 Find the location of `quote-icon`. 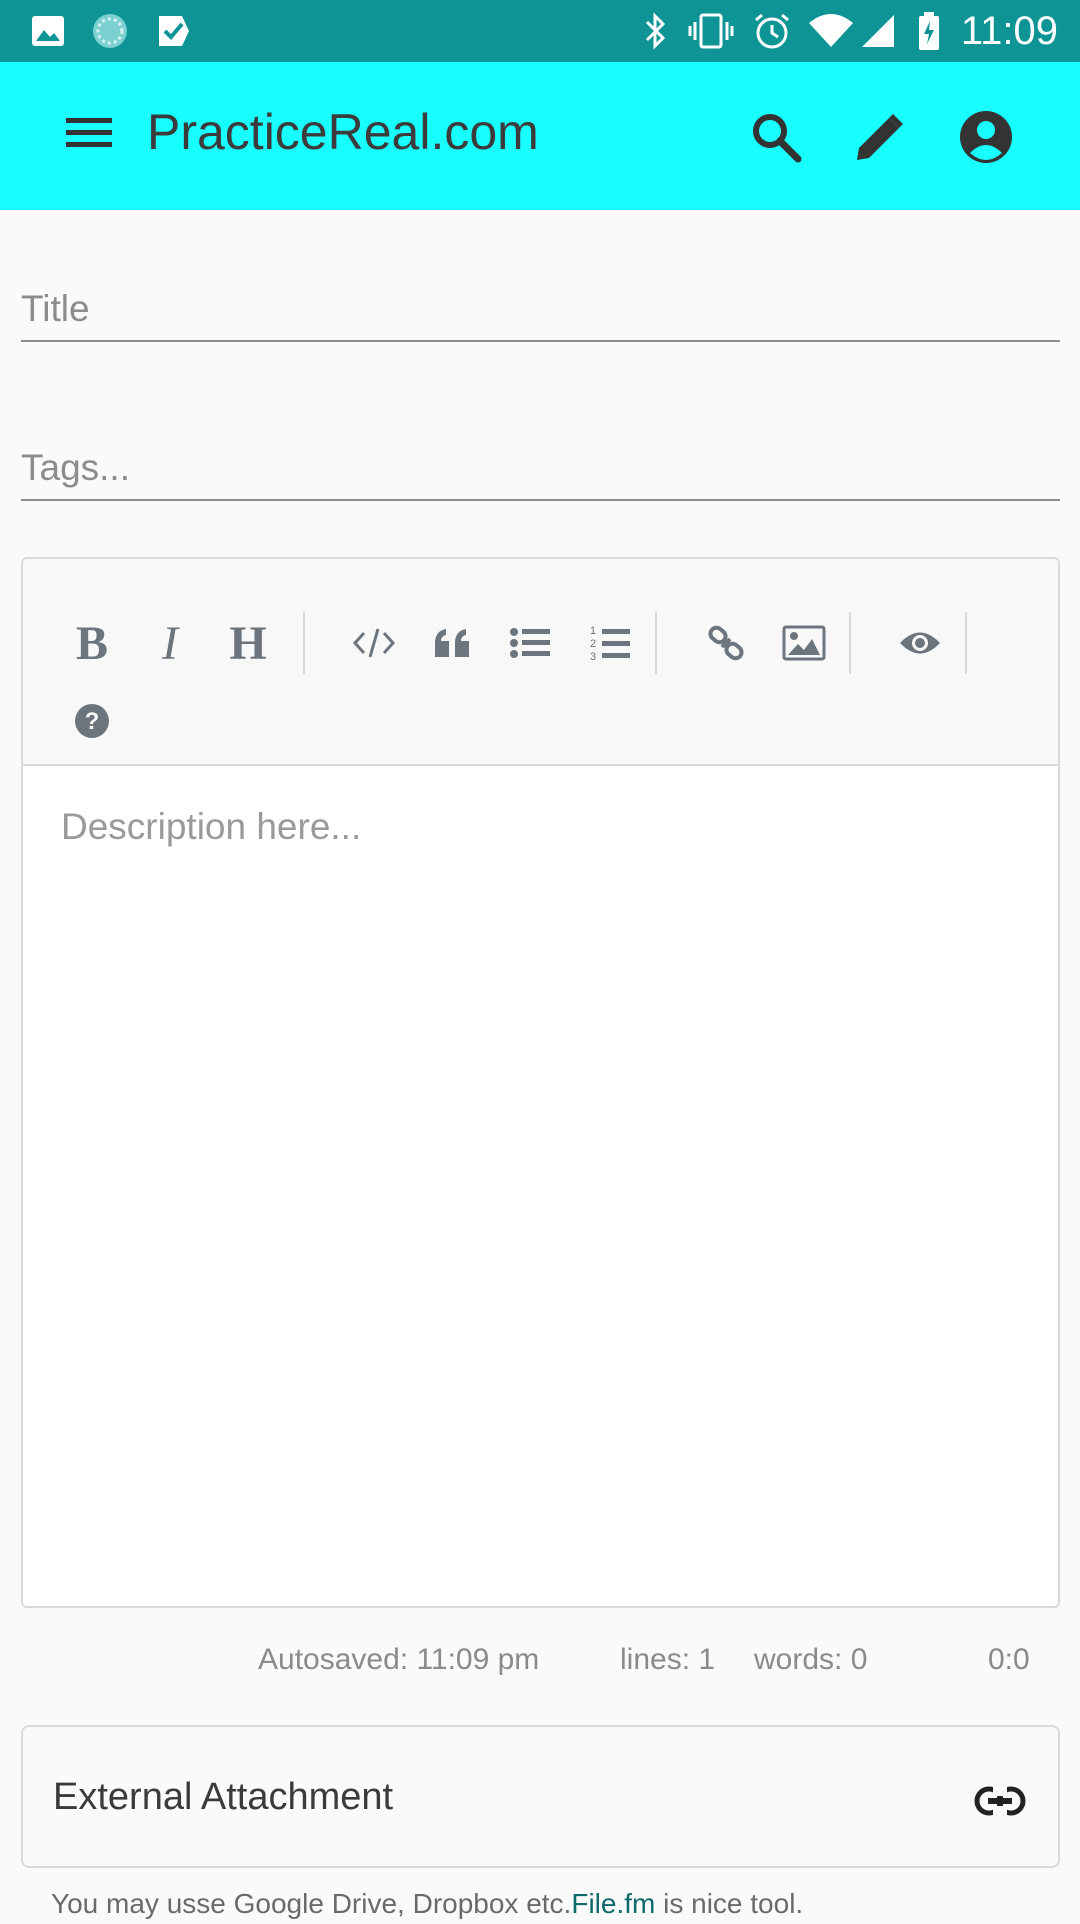

quote-icon is located at coordinates (452, 643).